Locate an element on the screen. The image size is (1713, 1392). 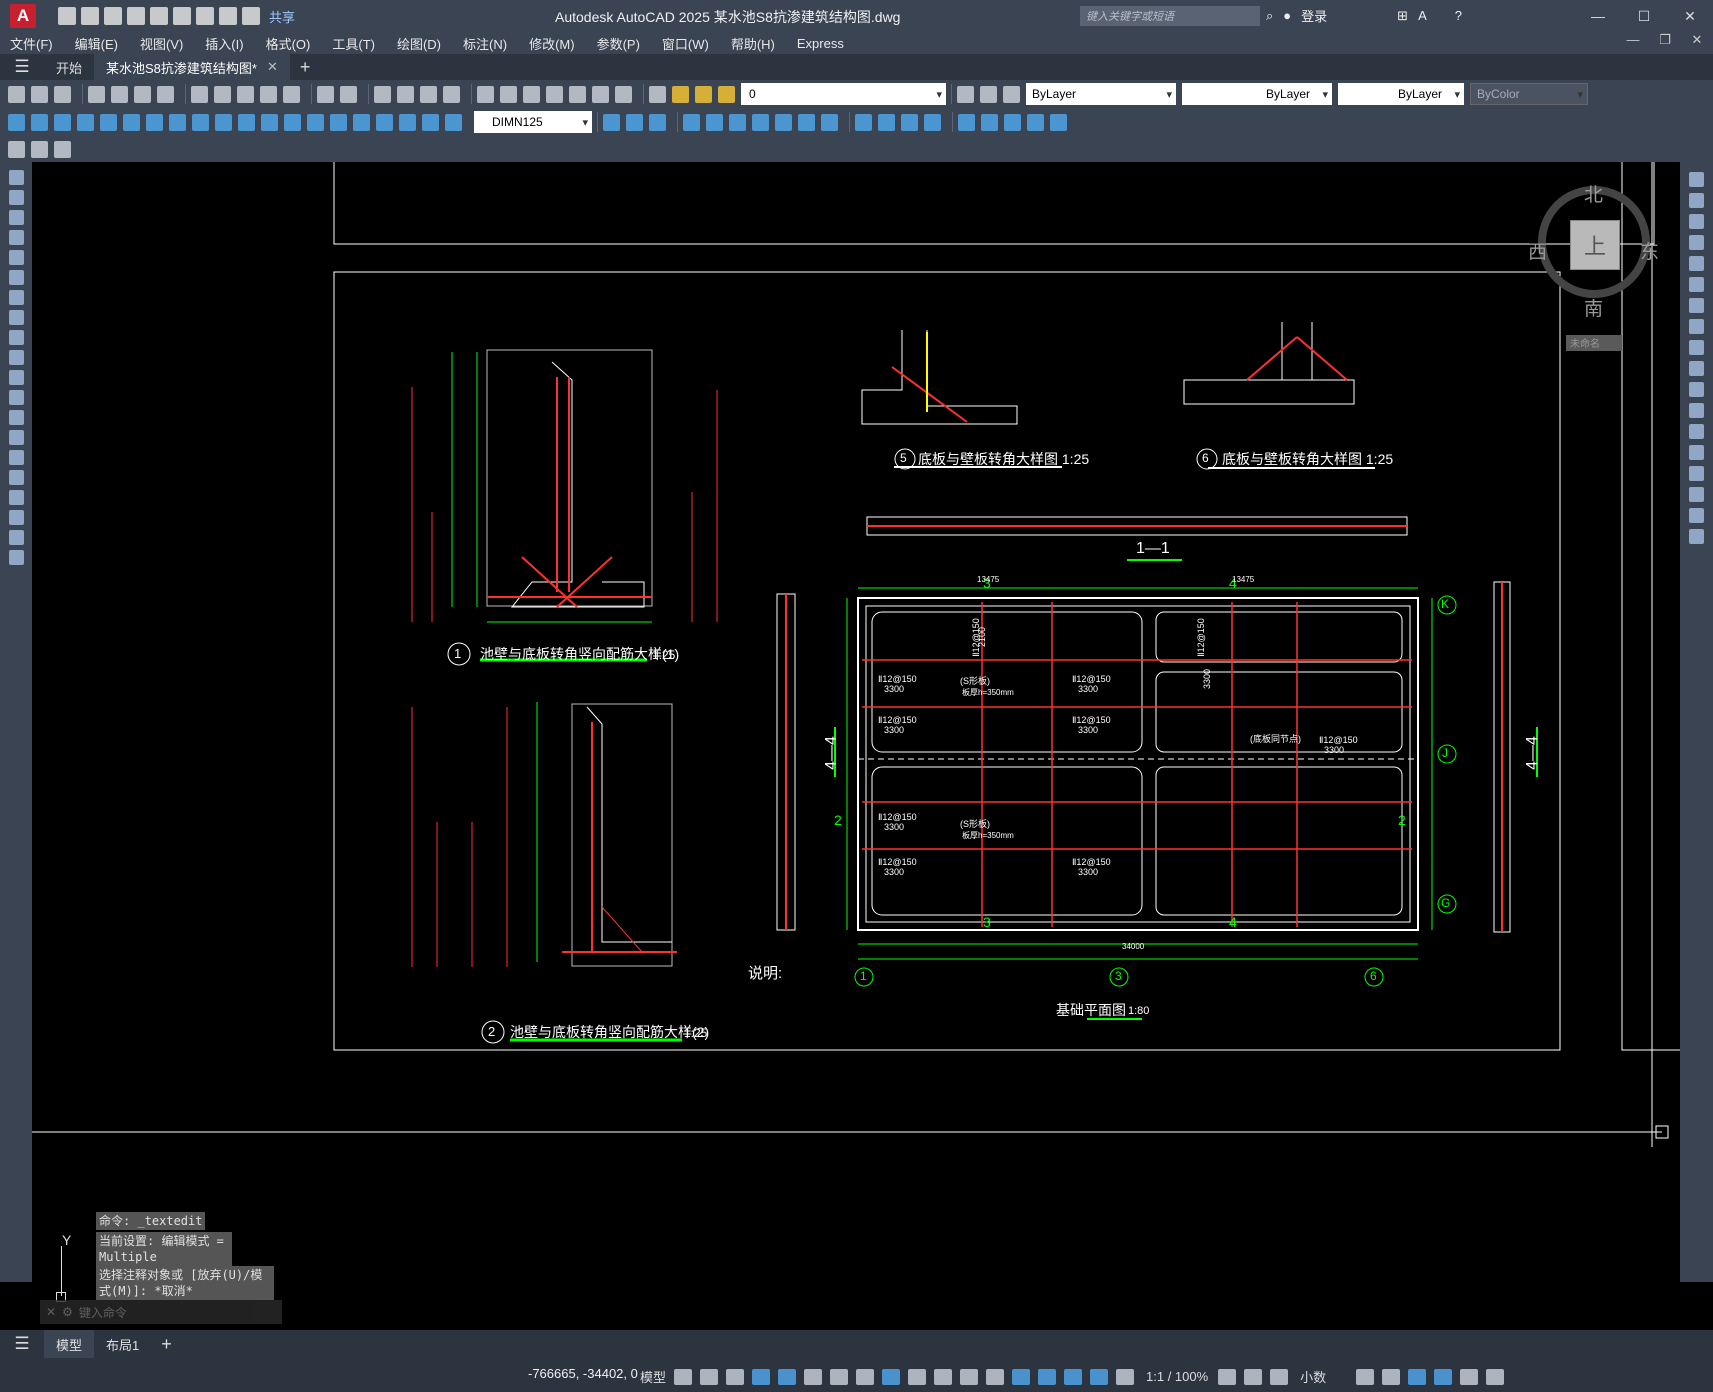
paste-icon is located at coordinates (245, 94).